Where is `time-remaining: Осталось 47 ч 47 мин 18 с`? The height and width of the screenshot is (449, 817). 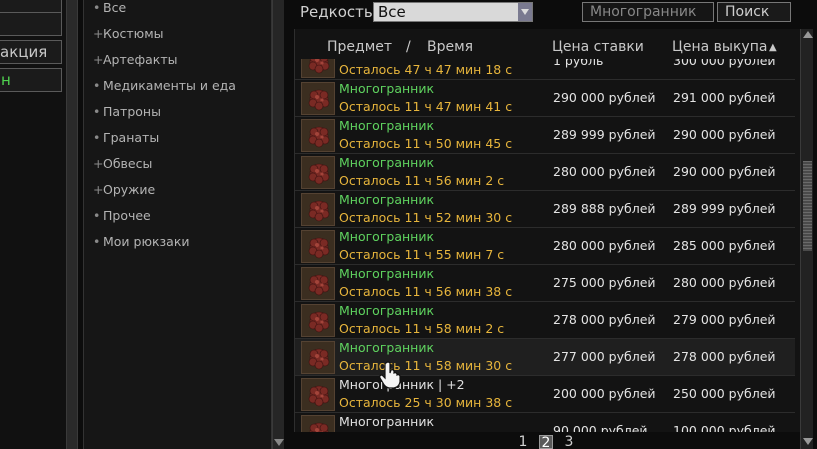 time-remaining: Осталось 47 ч 47 мин 18 с is located at coordinates (426, 69).